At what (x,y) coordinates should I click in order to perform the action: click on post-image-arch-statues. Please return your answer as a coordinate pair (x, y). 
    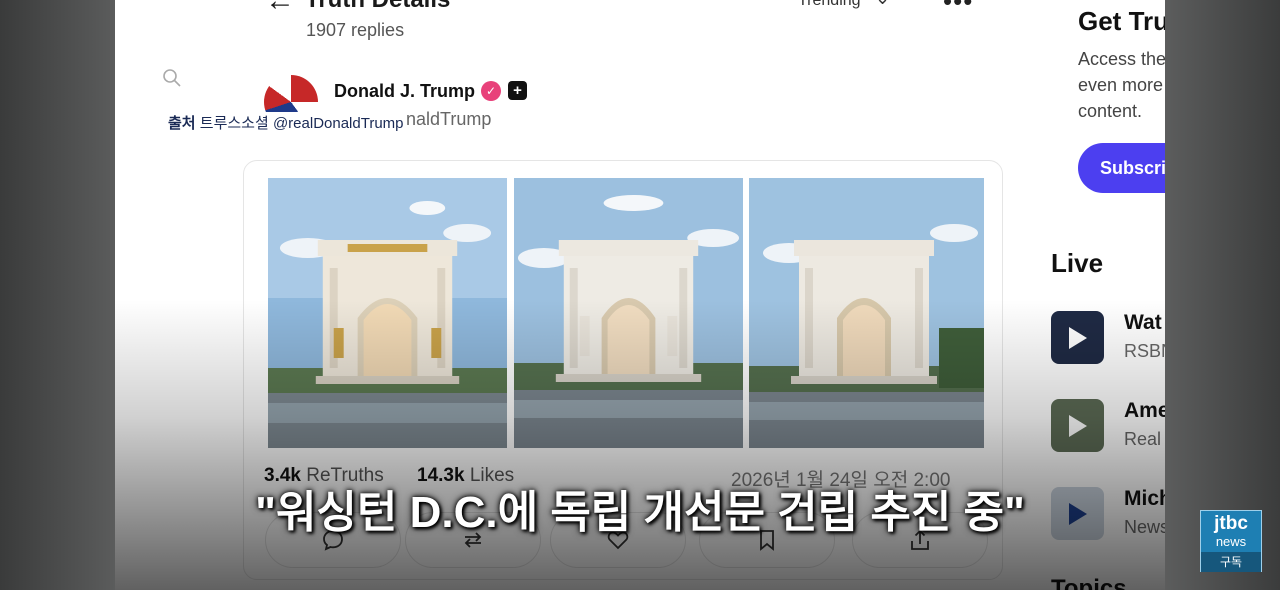
    Looking at the image, I should click on (628, 313).